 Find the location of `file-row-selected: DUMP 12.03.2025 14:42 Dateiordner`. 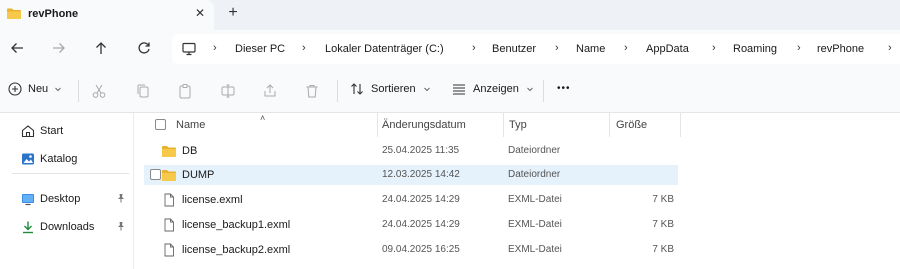

file-row-selected: DUMP 12.03.2025 14:42 Dateiordner is located at coordinates (411, 175).